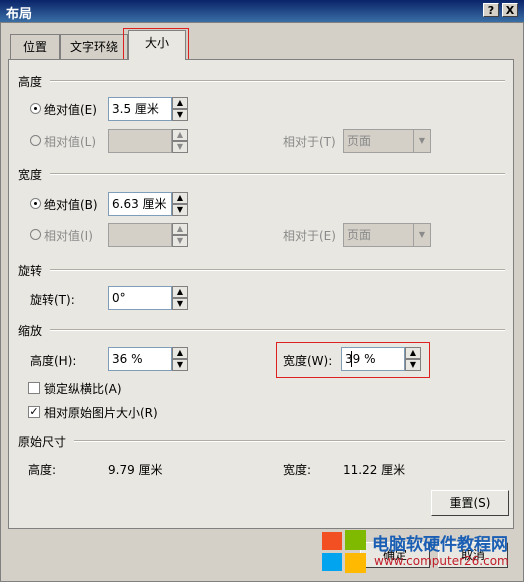 The height and width of the screenshot is (582, 524). I want to click on watermark-url: www.computer26.com, so click(441, 561).